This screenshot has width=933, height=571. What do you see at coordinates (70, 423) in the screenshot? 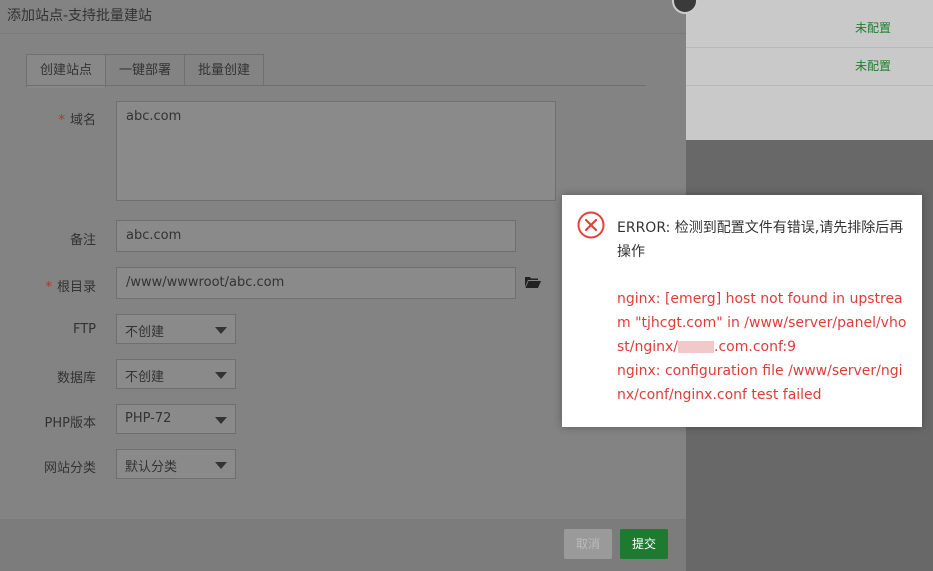
I see `php-version-label: PHP版本` at bounding box center [70, 423].